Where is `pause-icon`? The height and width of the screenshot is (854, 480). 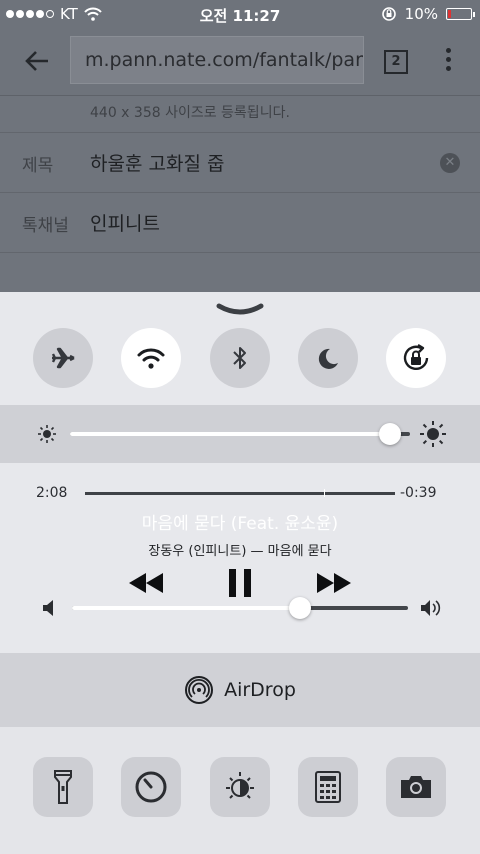 pause-icon is located at coordinates (240, 583).